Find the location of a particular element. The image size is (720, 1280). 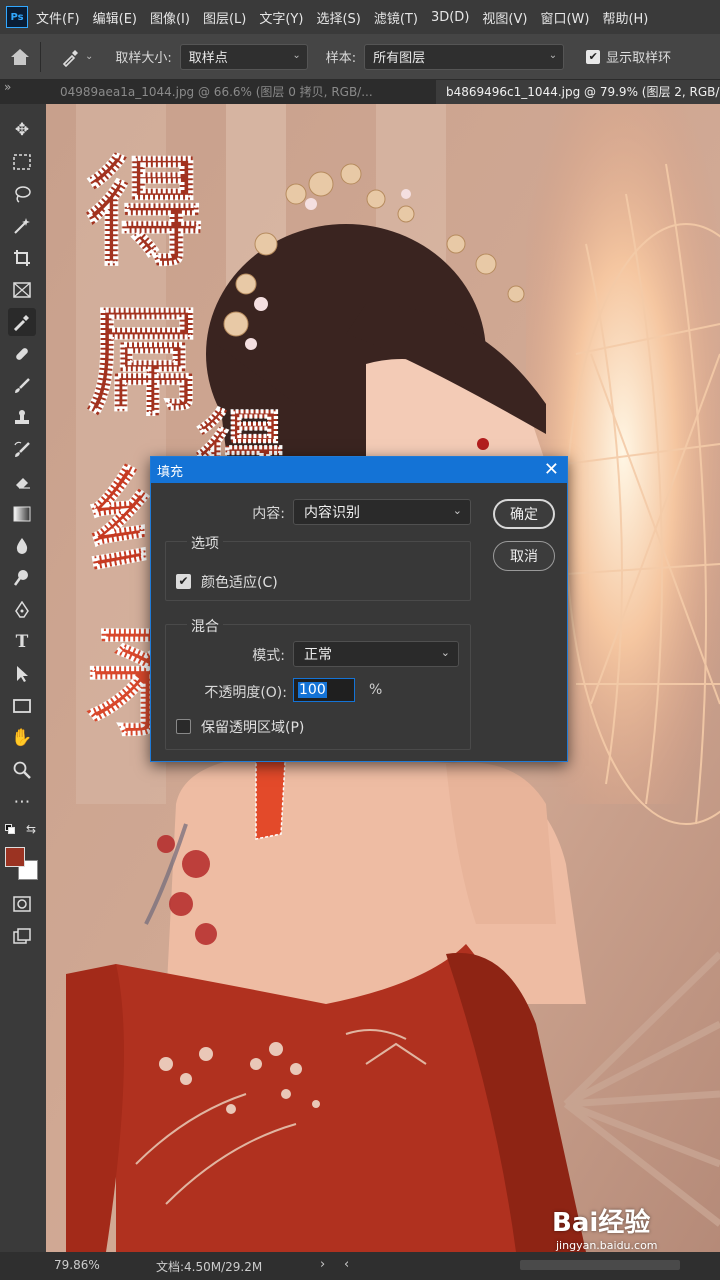

content-label: 内容: is located at coordinates (268, 514).